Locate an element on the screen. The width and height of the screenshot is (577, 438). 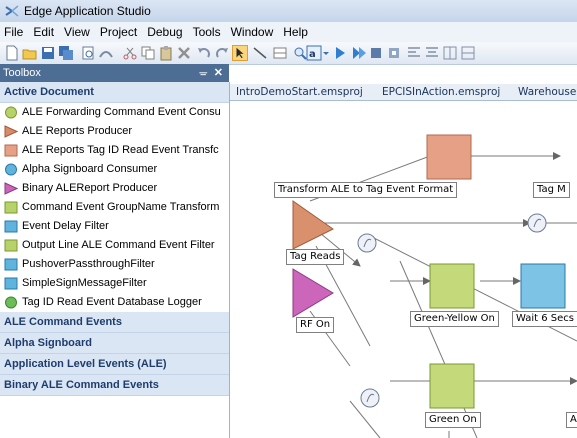
toolbox-item: SimpleSignMessageFilter is located at coordinates (114, 283).